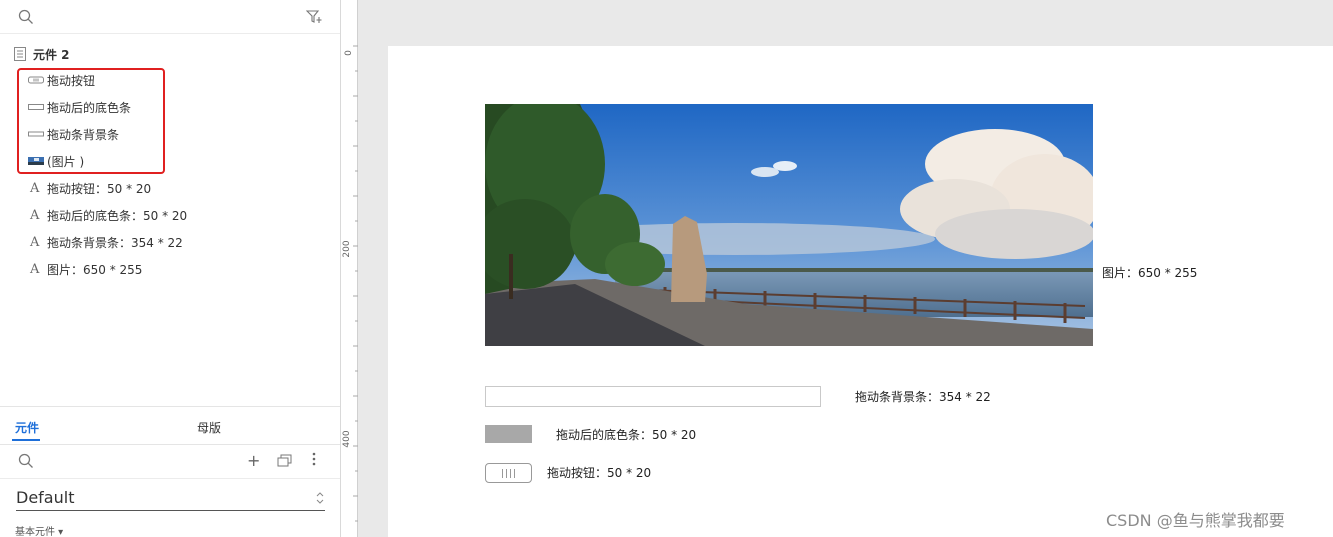  What do you see at coordinates (314, 17) in the screenshot?
I see `filter-icon` at bounding box center [314, 17].